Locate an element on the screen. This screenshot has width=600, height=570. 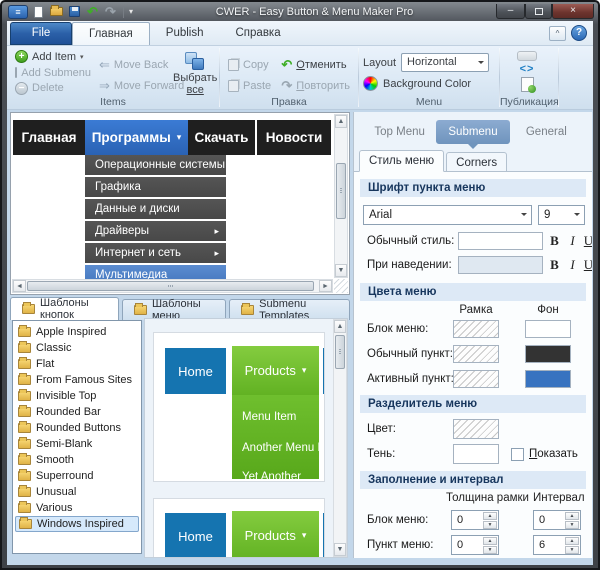
open-file-button is located at coordinates (56, 12).